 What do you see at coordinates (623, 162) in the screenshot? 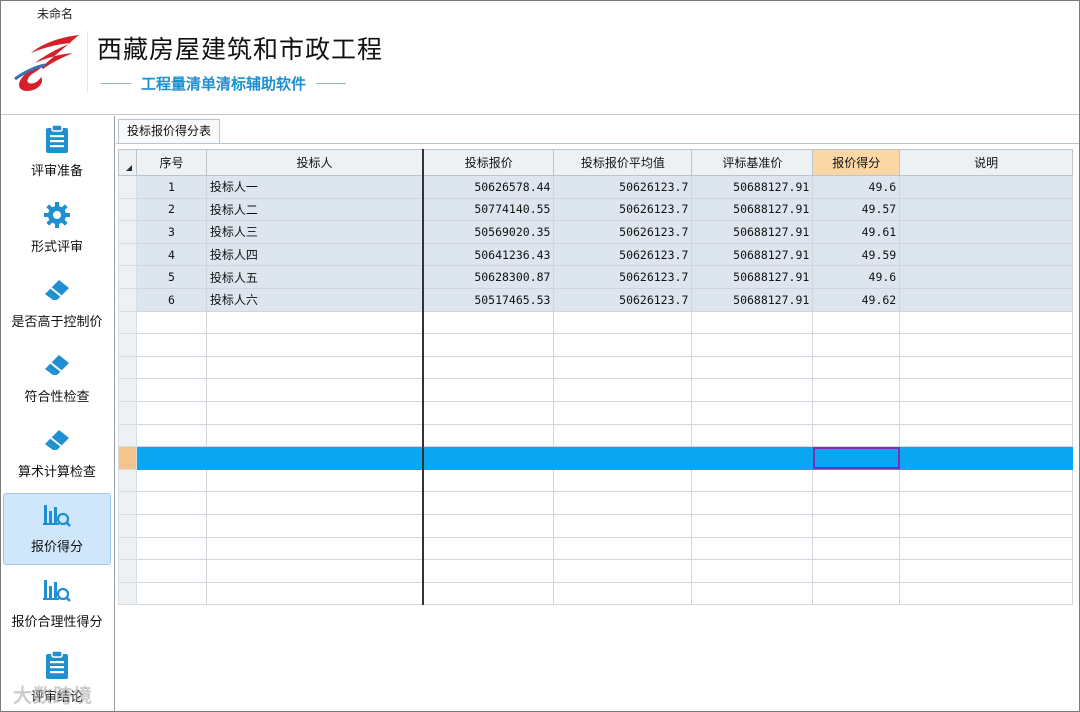
I see `column-header: 投标报价平均值` at bounding box center [623, 162].